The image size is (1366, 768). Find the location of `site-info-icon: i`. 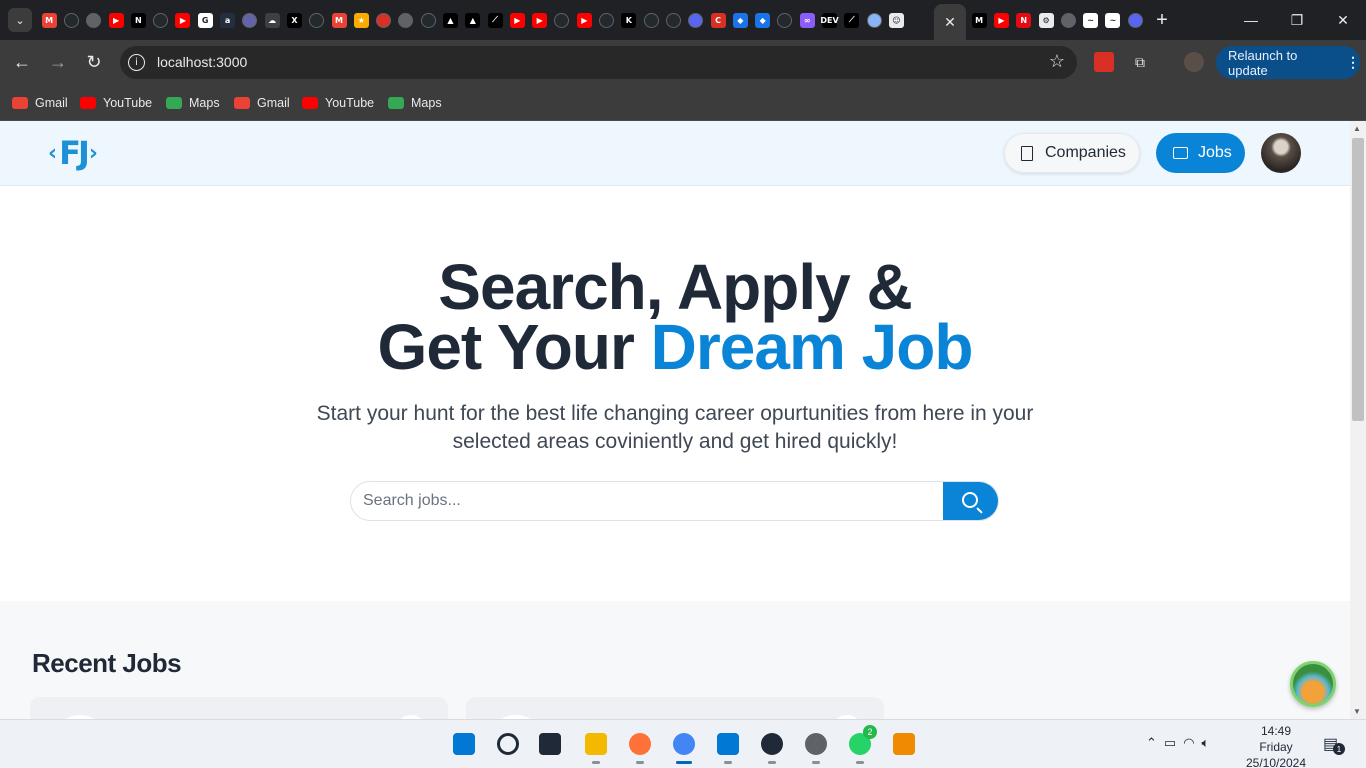

site-info-icon: i is located at coordinates (136, 62).